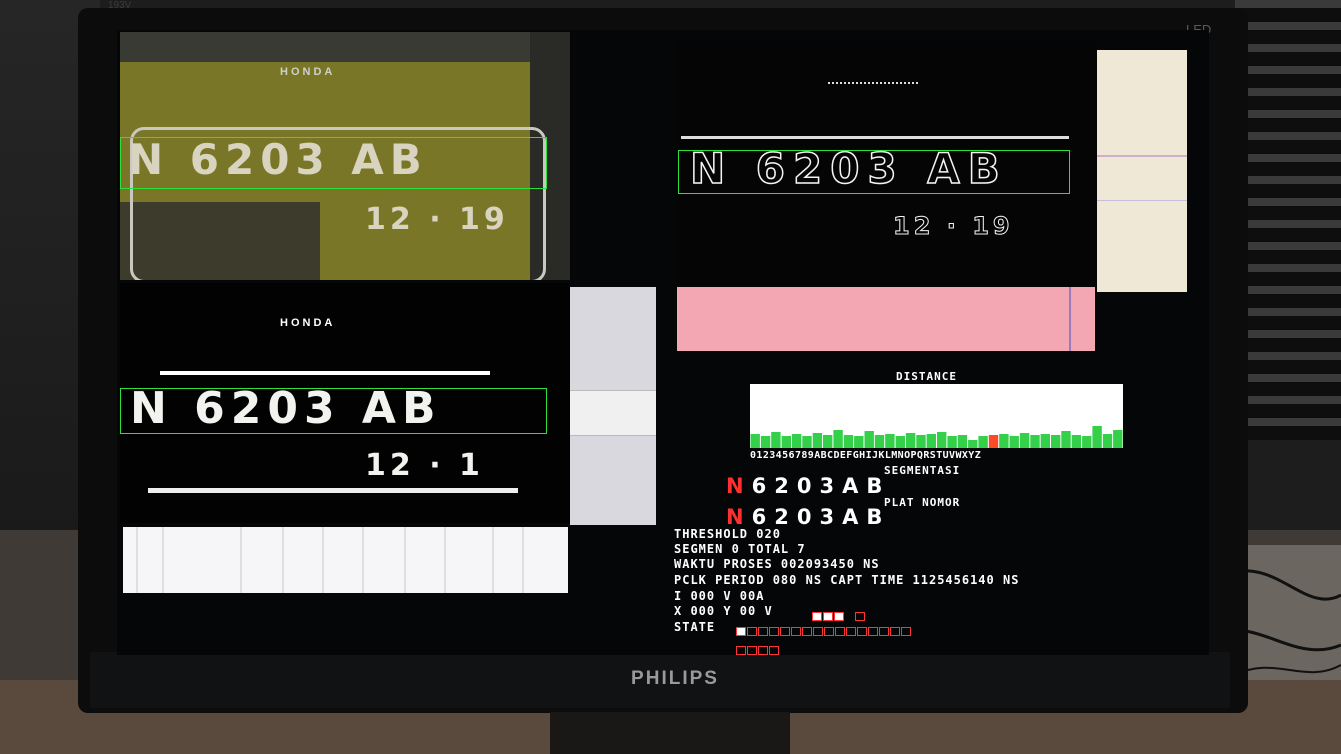 The width and height of the screenshot is (1341, 754). I want to click on distance-chart, so click(936, 416).